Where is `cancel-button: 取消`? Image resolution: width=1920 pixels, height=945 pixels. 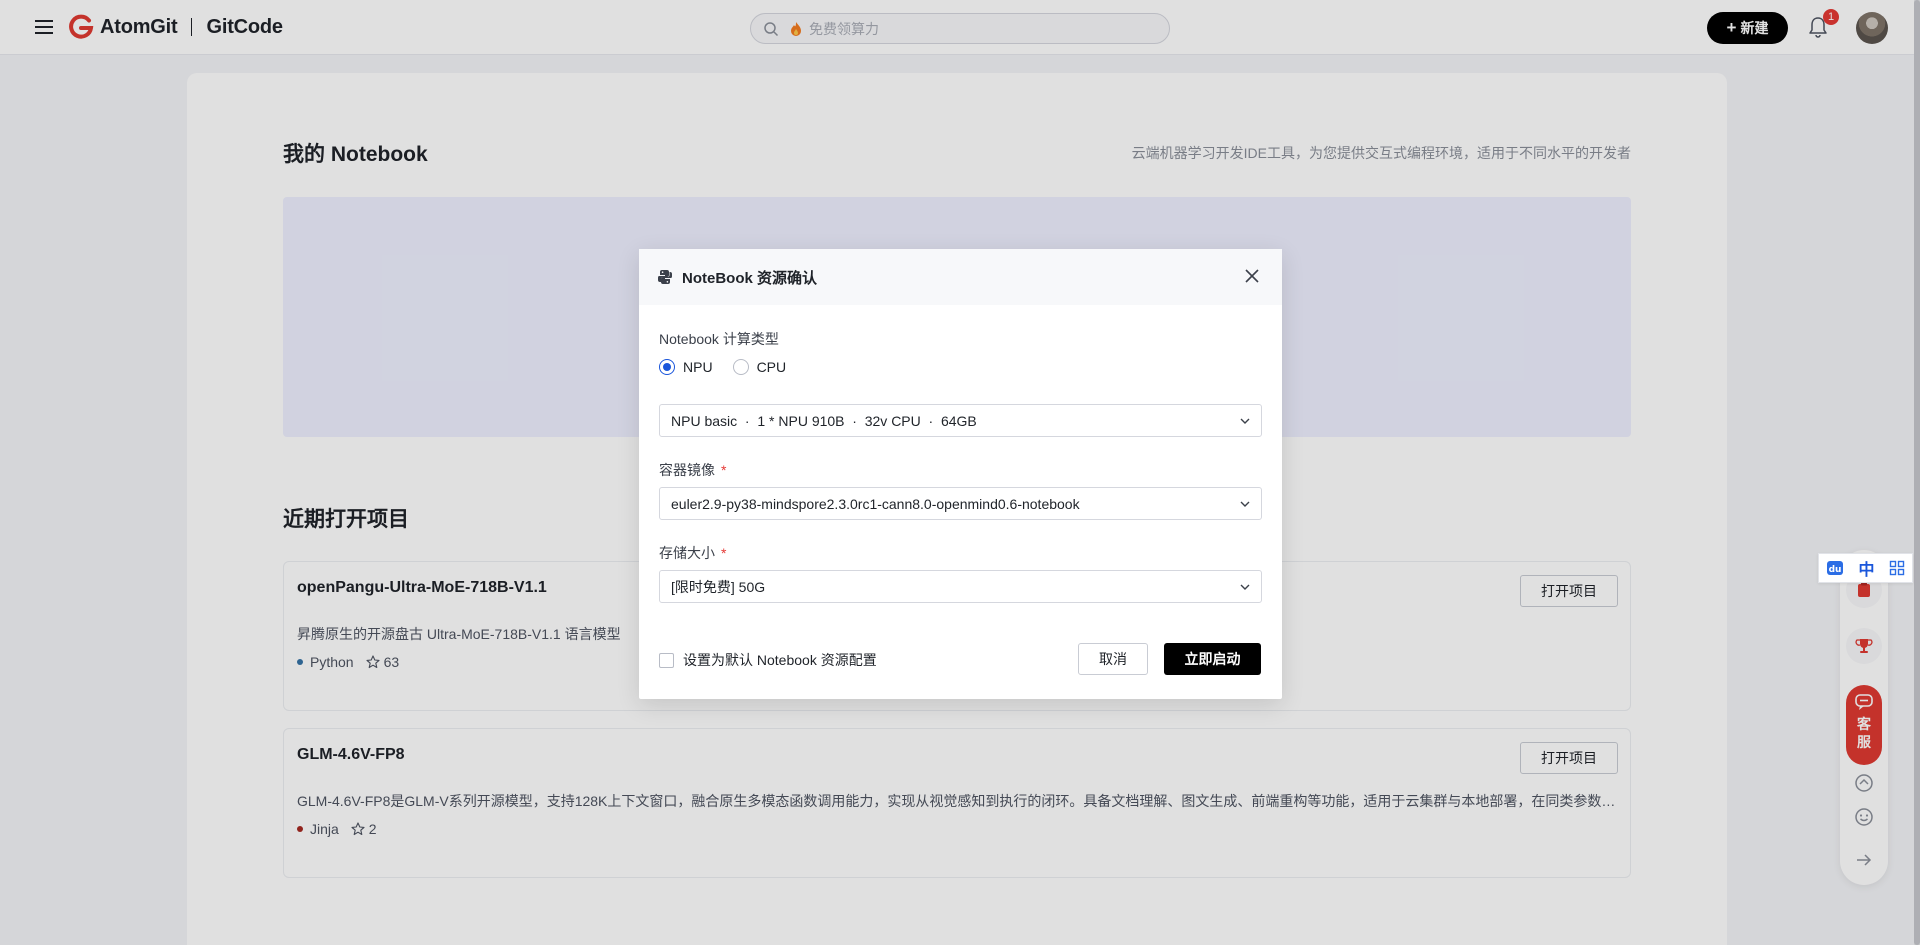 cancel-button: 取消 is located at coordinates (1113, 659).